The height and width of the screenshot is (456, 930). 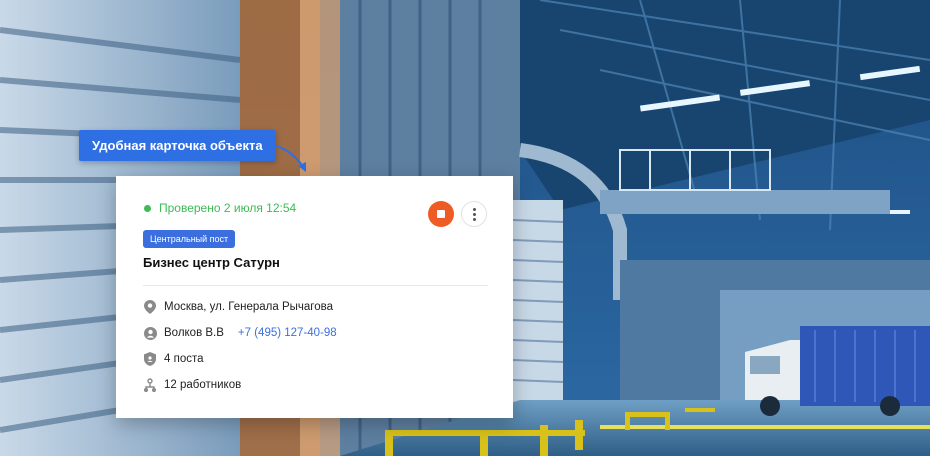 I want to click on feature-callout-label: Удобная карточка объекта, so click(x=177, y=145).